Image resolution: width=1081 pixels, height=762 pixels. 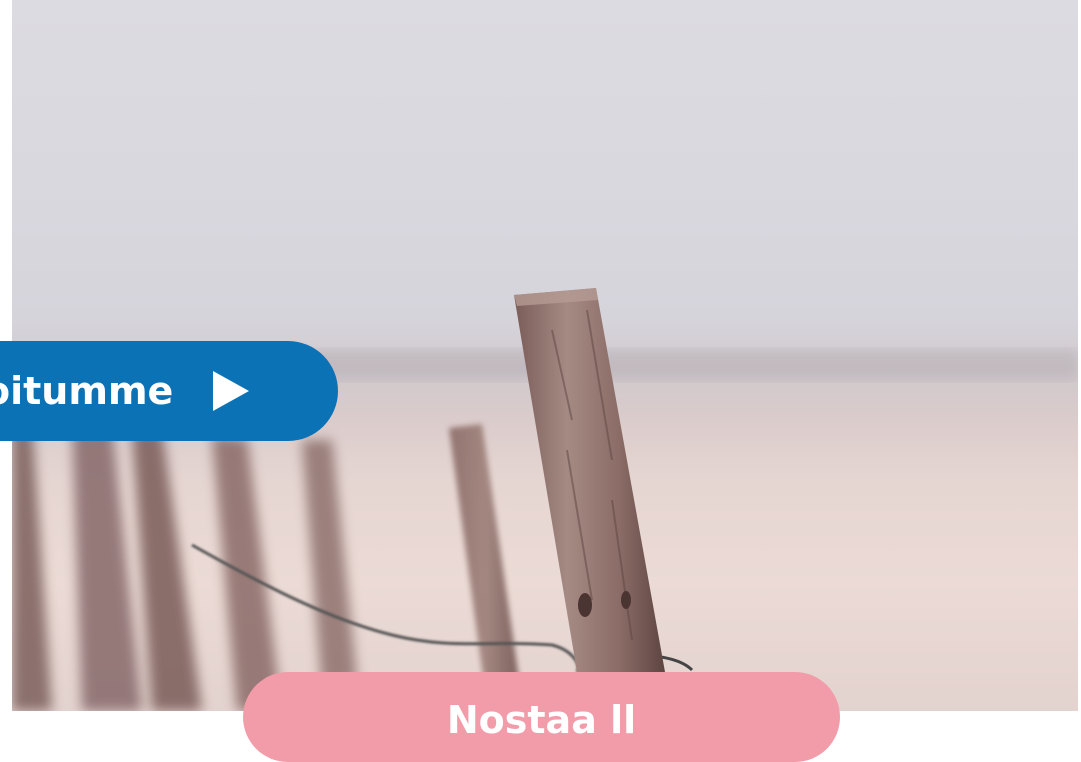 What do you see at coordinates (231, 391) in the screenshot?
I see `play-arrow-icon` at bounding box center [231, 391].